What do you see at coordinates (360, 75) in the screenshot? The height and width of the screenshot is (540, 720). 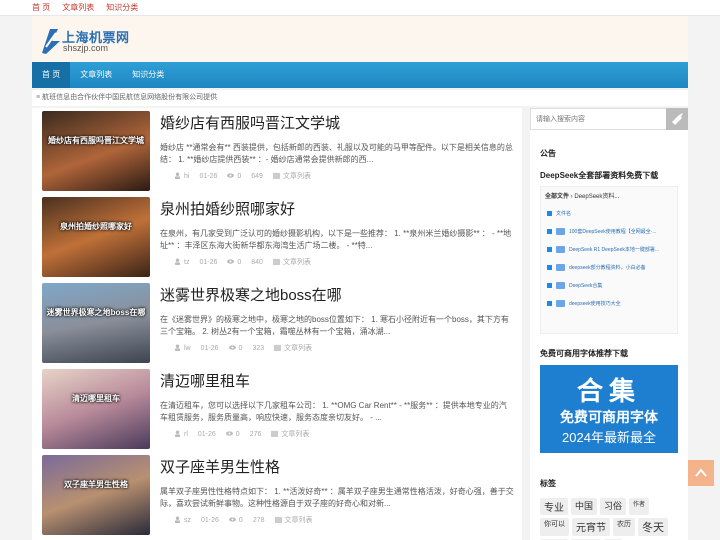 I see `main-nav: 首 页 文章列表 知识分类` at bounding box center [360, 75].